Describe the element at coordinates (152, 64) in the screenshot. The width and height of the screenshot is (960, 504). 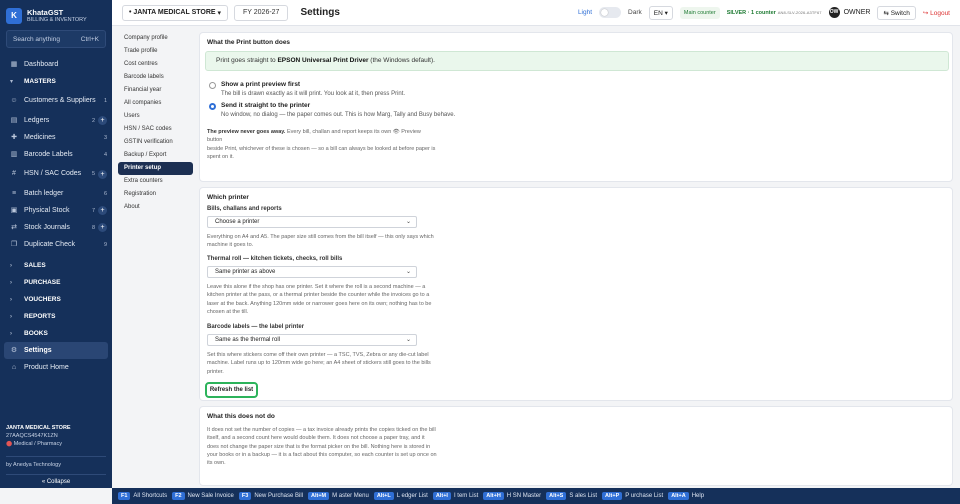
I see `settings-nav-cost-centres: Cost centres` at that location.